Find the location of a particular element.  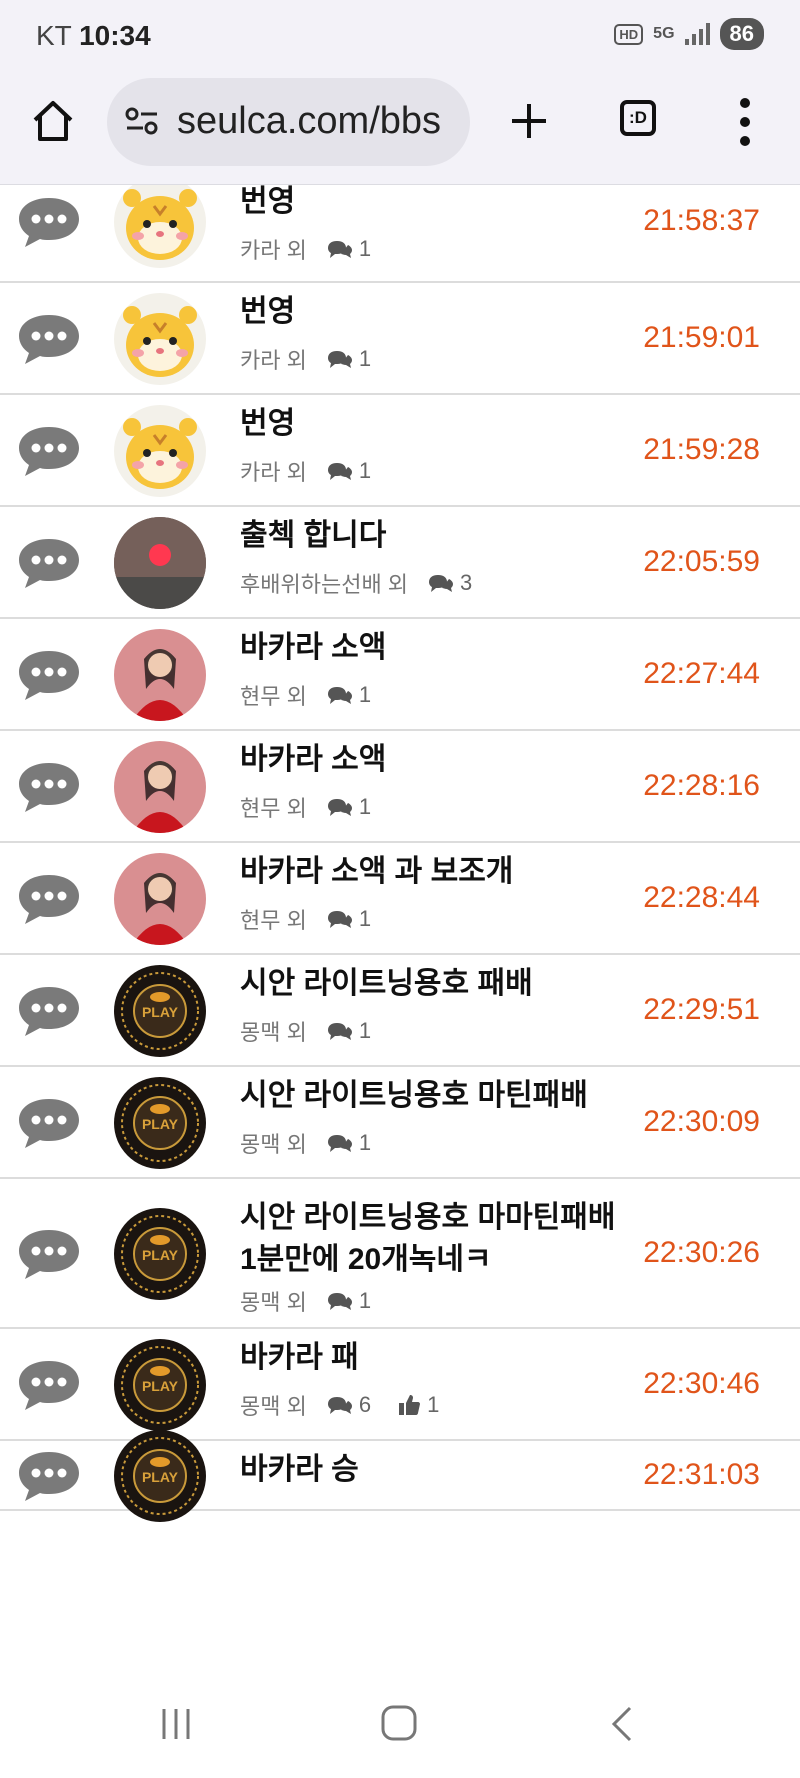

like-count: 1 is located at coordinates (433, 1404).